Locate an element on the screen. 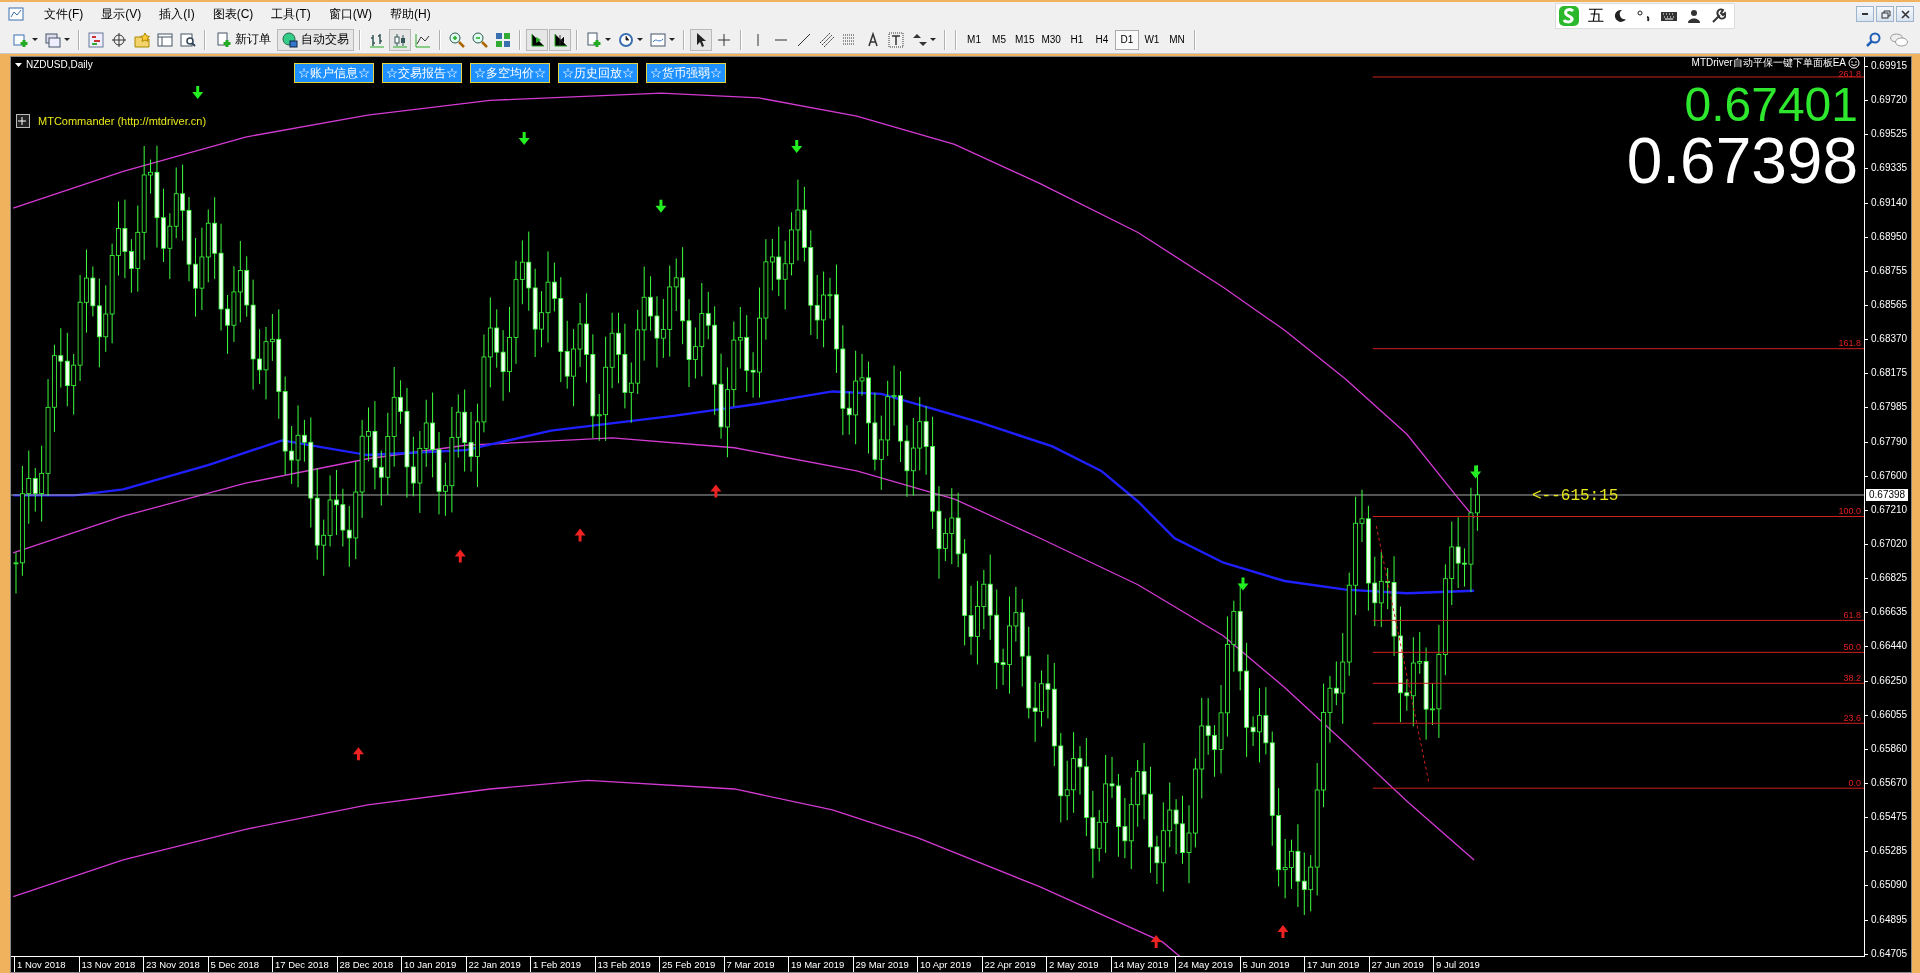 The height and width of the screenshot is (973, 1920). price-axis-label: 0.68755 is located at coordinates (1888, 270).